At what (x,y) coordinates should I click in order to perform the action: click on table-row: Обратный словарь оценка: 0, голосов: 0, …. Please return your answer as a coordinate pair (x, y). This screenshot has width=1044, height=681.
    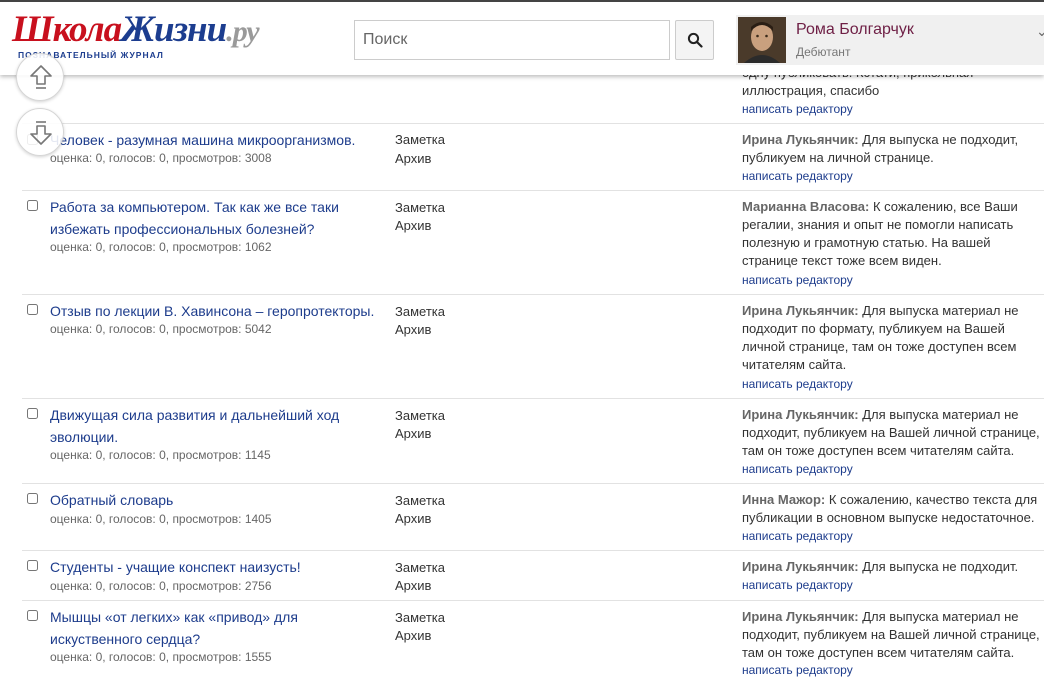
    Looking at the image, I should click on (533, 517).